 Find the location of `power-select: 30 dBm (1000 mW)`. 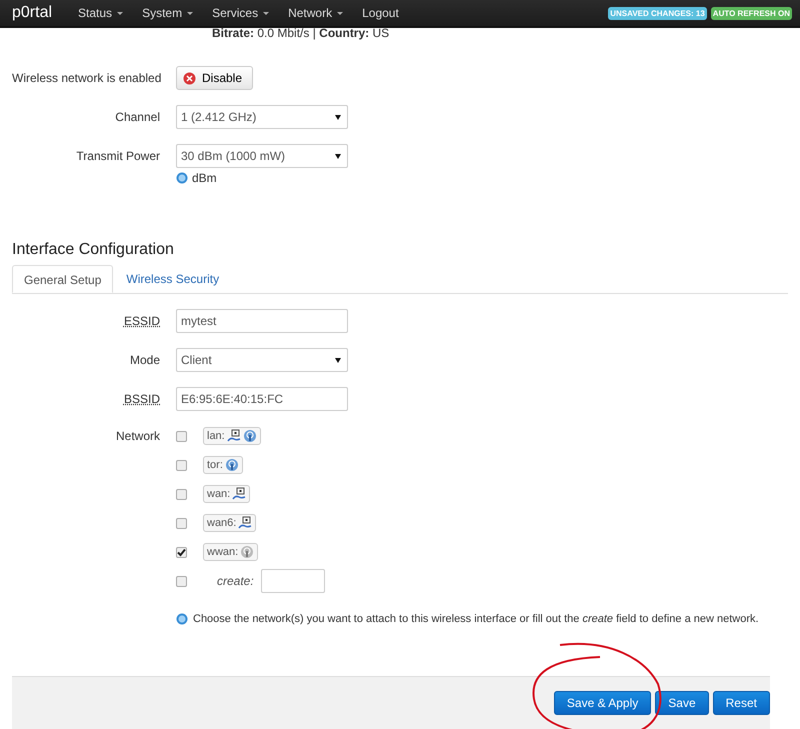

power-select: 30 dBm (1000 mW) is located at coordinates (262, 156).